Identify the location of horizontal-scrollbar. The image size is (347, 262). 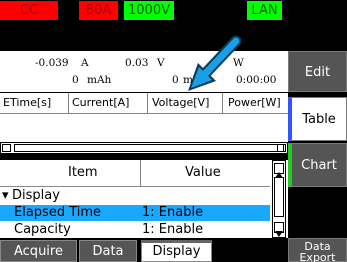
(144, 151).